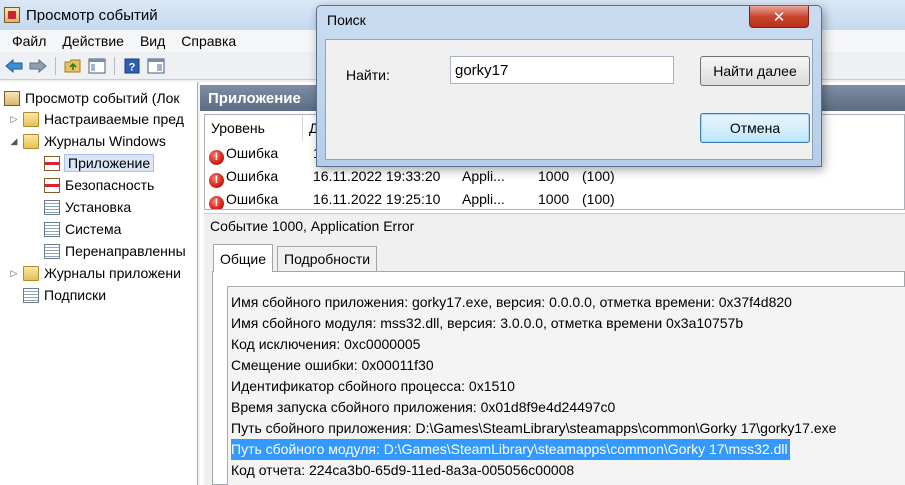 Image resolution: width=905 pixels, height=485 pixels. I want to click on tree-item-subscriptions: Подписки, so click(64, 295).